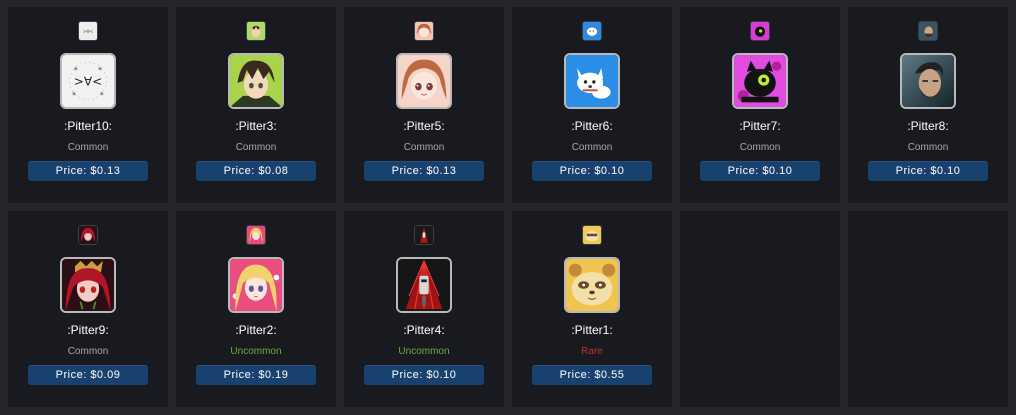  I want to click on item-card: :Pitter3: Common Price: $0.08, so click(256, 105).